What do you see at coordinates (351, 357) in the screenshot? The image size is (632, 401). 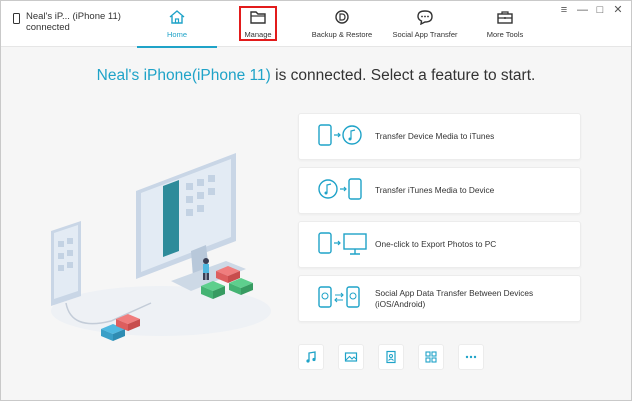 I see `photo-icon` at bounding box center [351, 357].